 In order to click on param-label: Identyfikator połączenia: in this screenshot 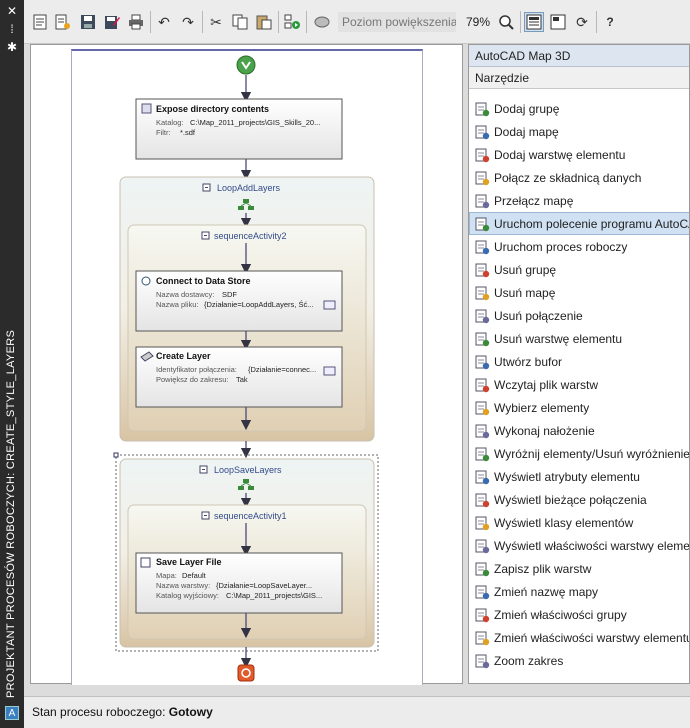, I will do `click(196, 369)`.